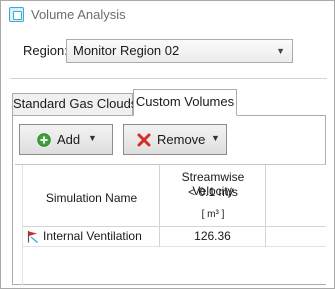 This screenshot has height=289, width=335. I want to click on cell-simulation-name: Internal Ventilation, so click(91, 237).